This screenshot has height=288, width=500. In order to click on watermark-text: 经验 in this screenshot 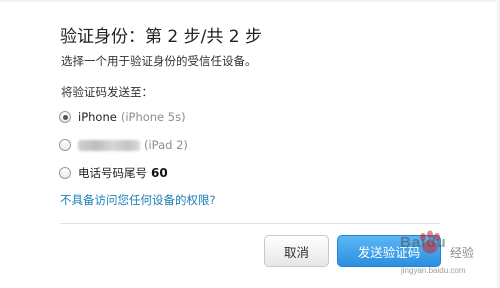, I will do `click(462, 253)`.